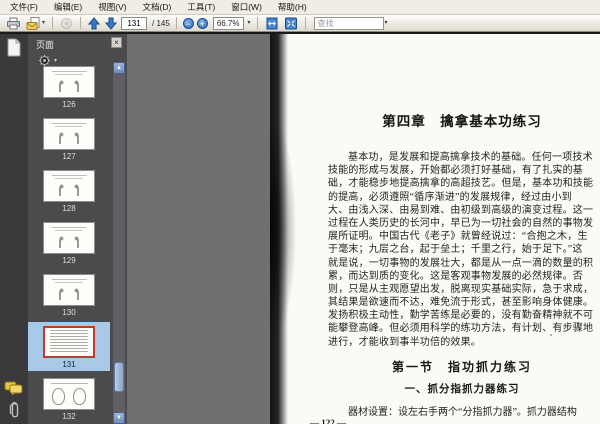 This screenshot has height=424, width=600. I want to click on fit-page-icon, so click(290, 23).